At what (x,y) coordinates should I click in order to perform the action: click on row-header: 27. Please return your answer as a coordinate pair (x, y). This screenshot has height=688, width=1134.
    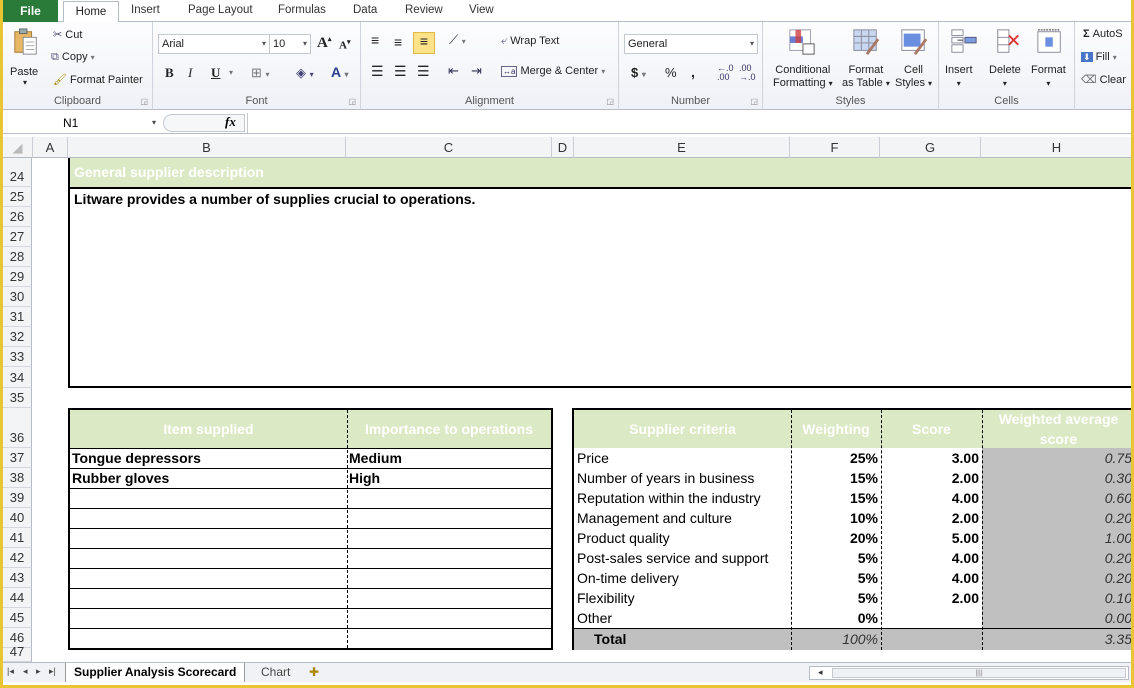
    Looking at the image, I should click on (17, 237).